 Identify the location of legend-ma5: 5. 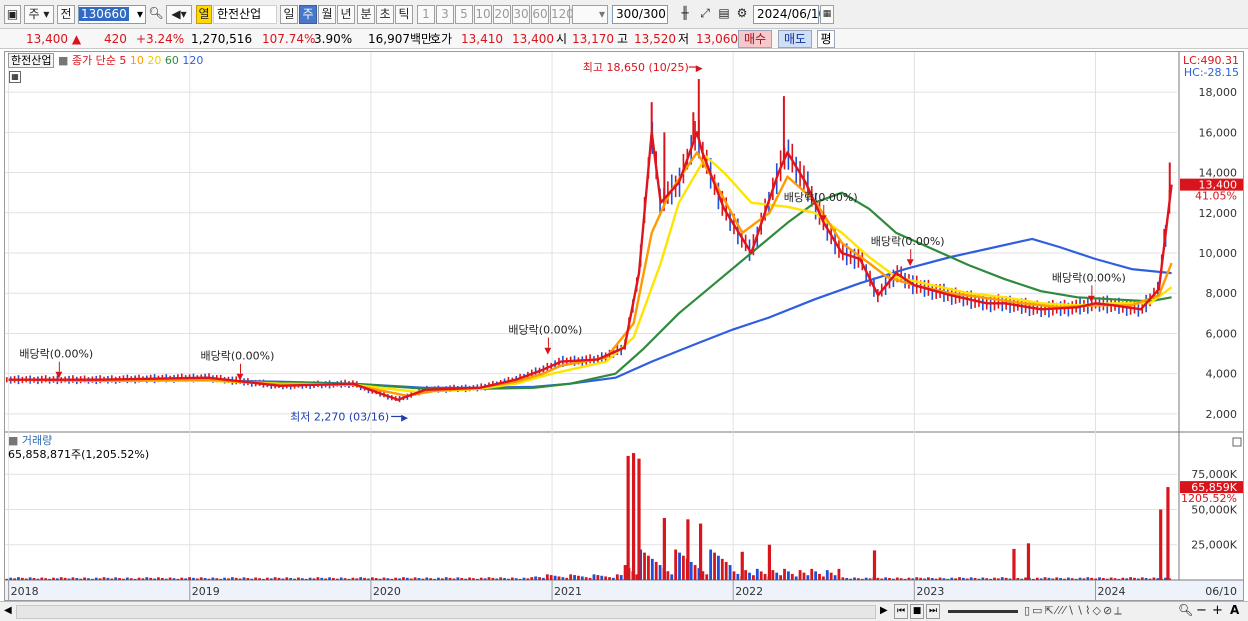
(122, 60).